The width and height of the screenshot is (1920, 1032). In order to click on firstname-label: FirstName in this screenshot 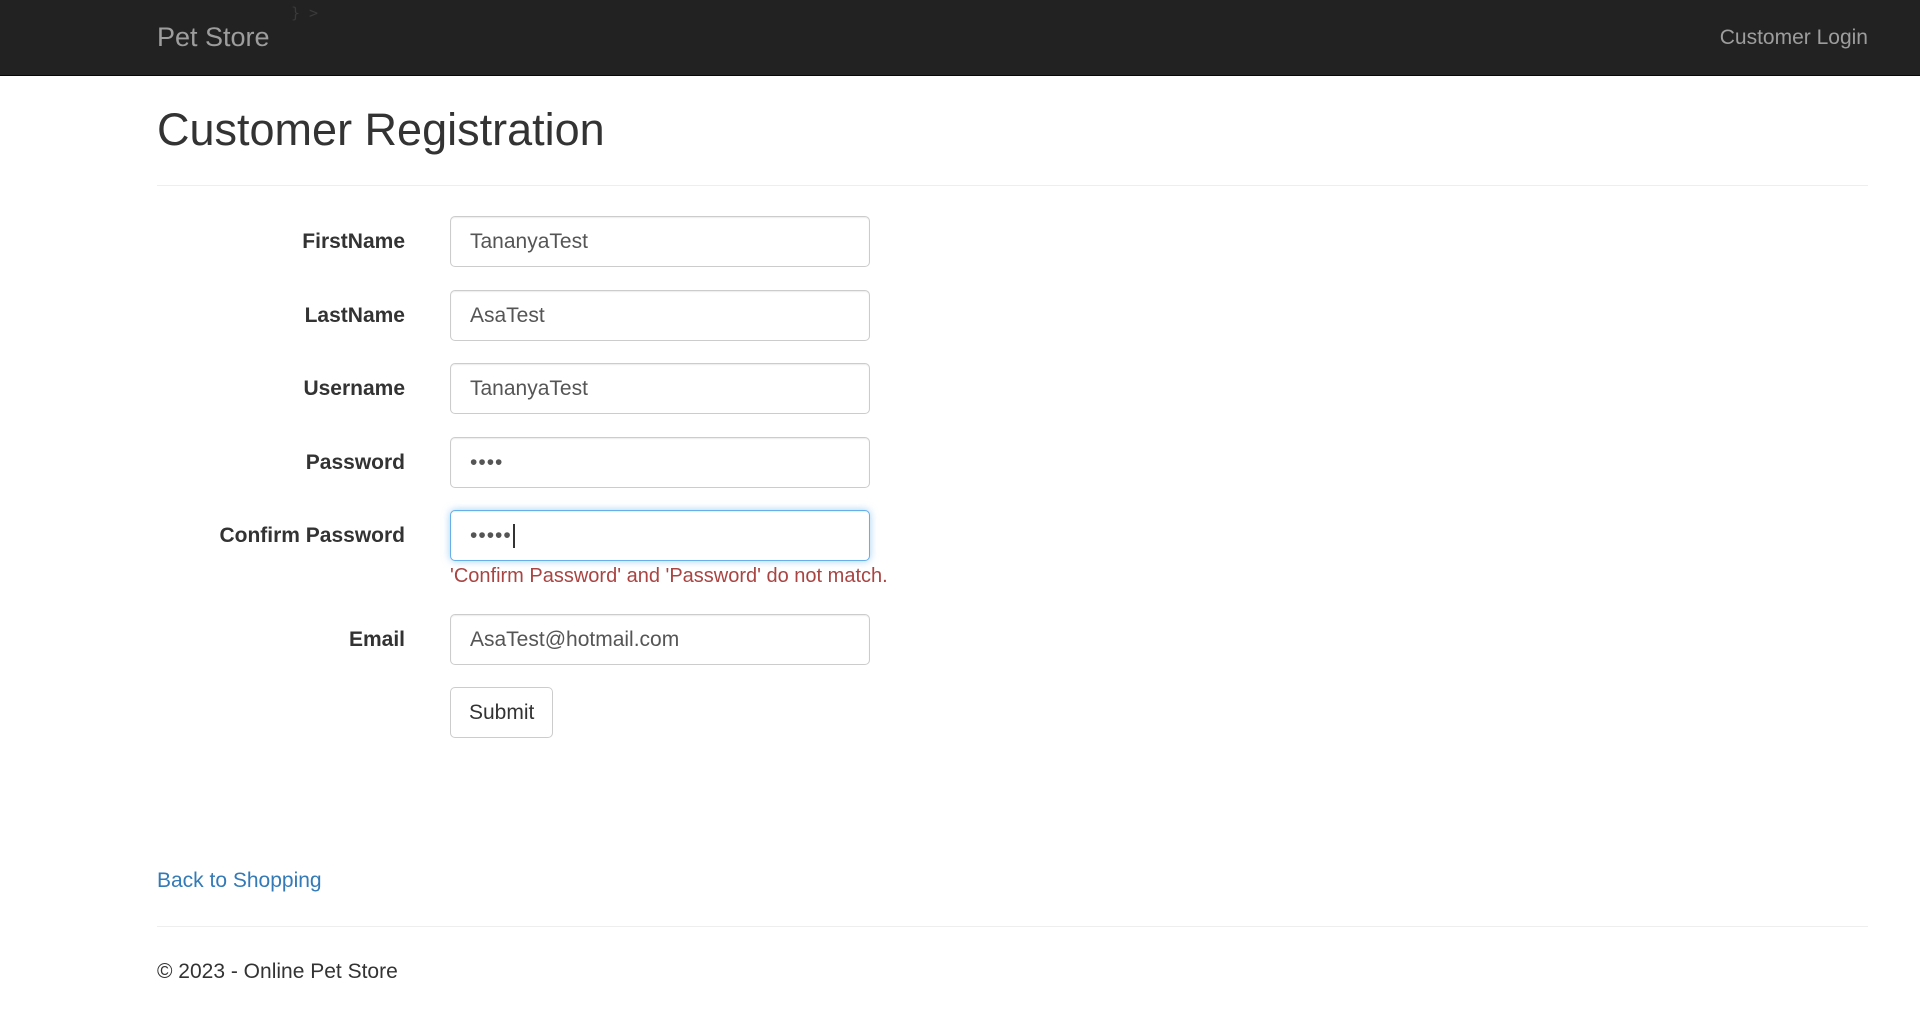, I will do `click(353, 241)`.